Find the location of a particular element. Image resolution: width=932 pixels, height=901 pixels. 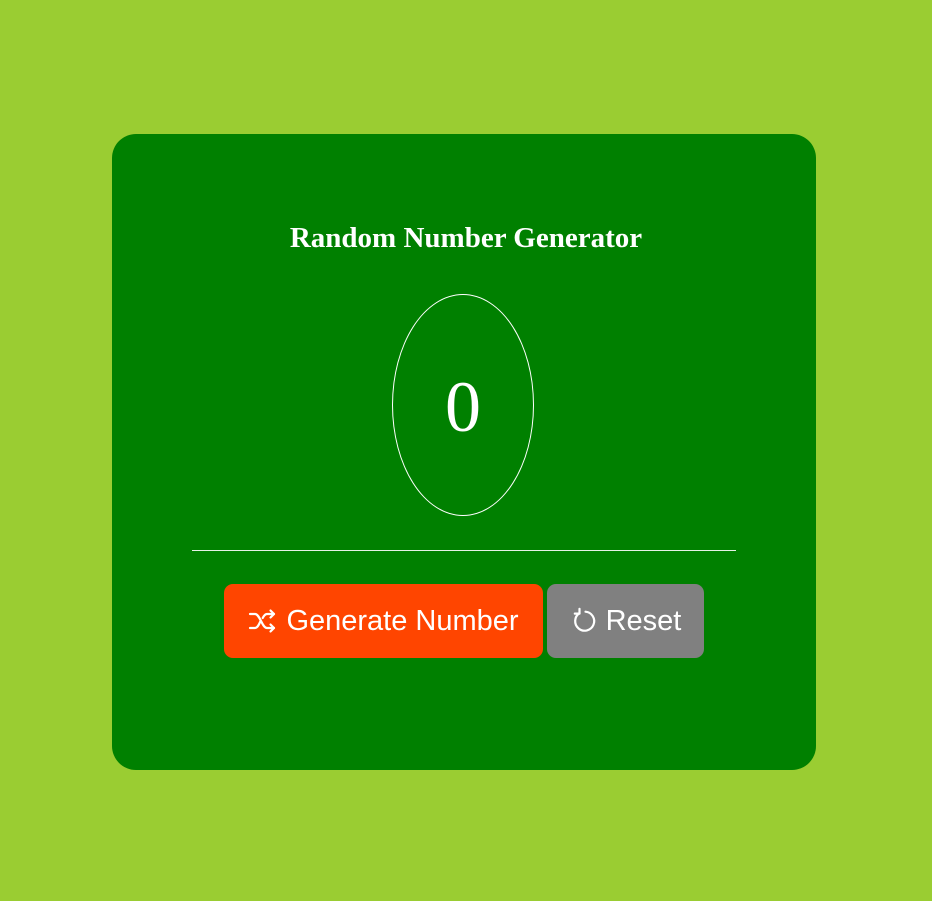

reset-button: Reset is located at coordinates (625, 621).